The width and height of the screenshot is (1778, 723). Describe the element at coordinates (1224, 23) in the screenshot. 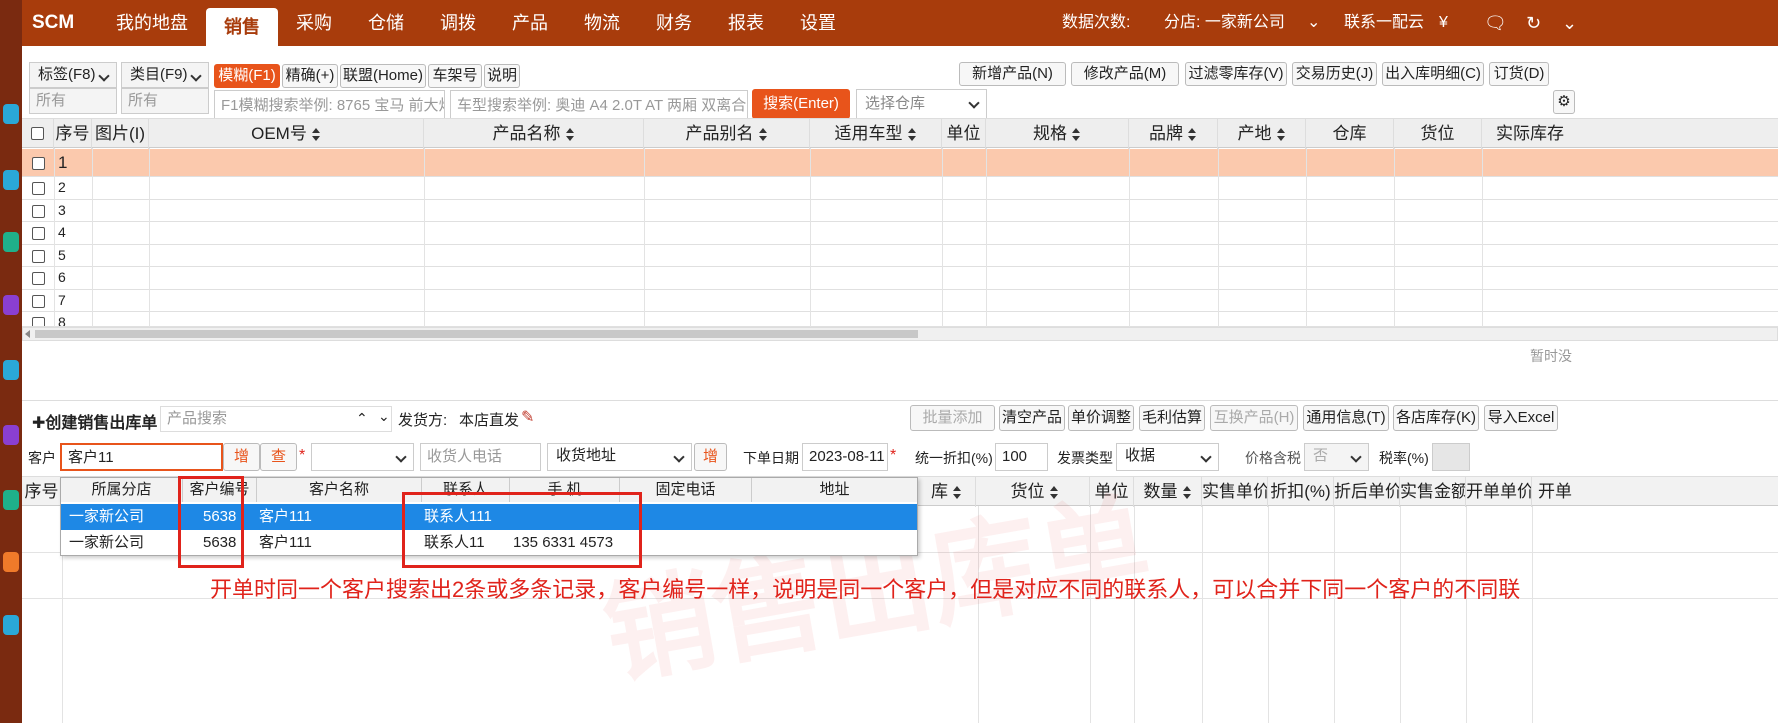

I see `branch-selector: 分店: 一家新公司` at that location.